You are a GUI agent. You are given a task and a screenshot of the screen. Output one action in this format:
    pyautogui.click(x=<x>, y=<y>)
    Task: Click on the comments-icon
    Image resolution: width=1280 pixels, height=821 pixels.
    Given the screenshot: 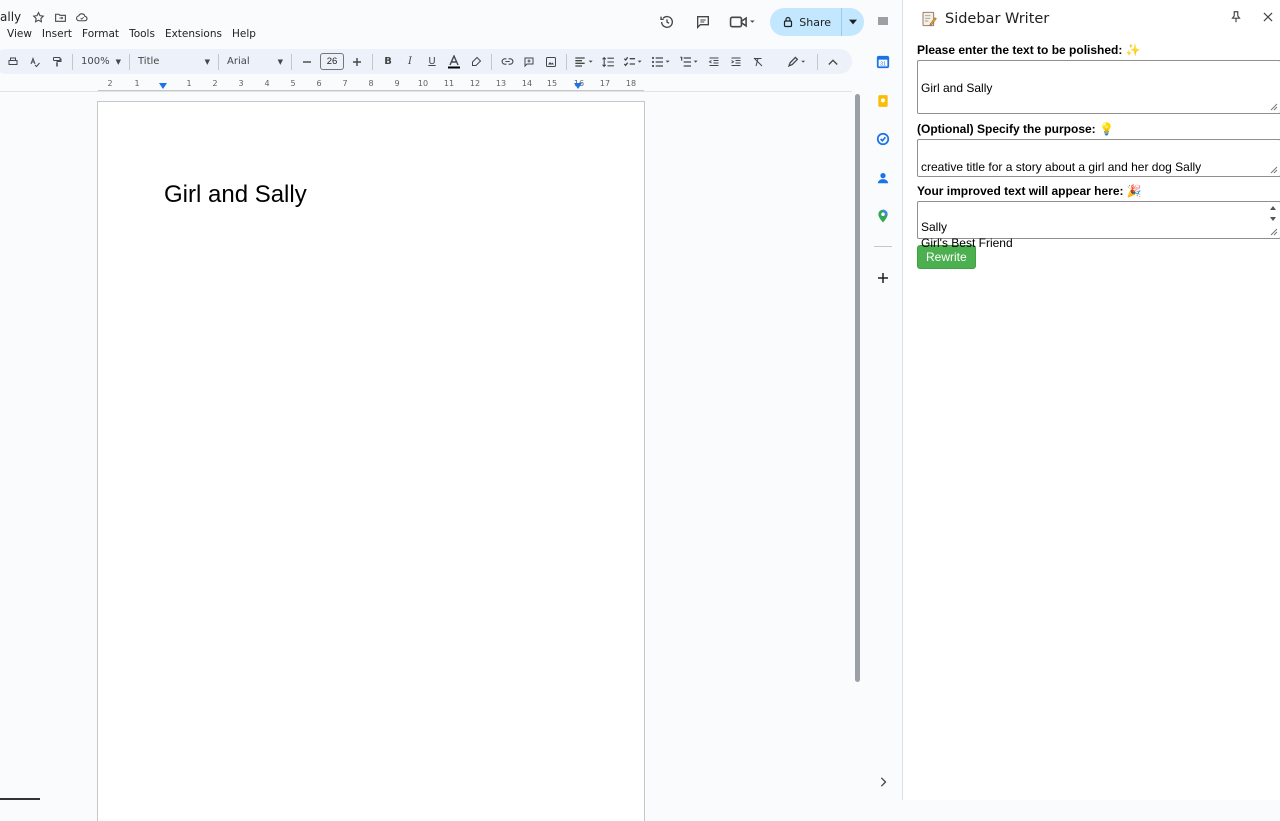 What is the action you would take?
    pyautogui.click(x=703, y=22)
    